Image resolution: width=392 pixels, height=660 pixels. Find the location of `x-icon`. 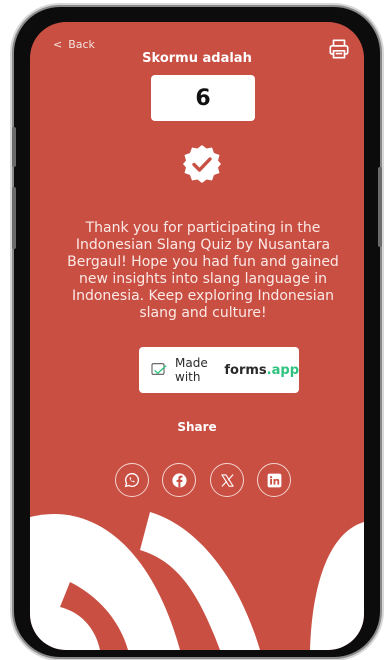

x-icon is located at coordinates (227, 480).